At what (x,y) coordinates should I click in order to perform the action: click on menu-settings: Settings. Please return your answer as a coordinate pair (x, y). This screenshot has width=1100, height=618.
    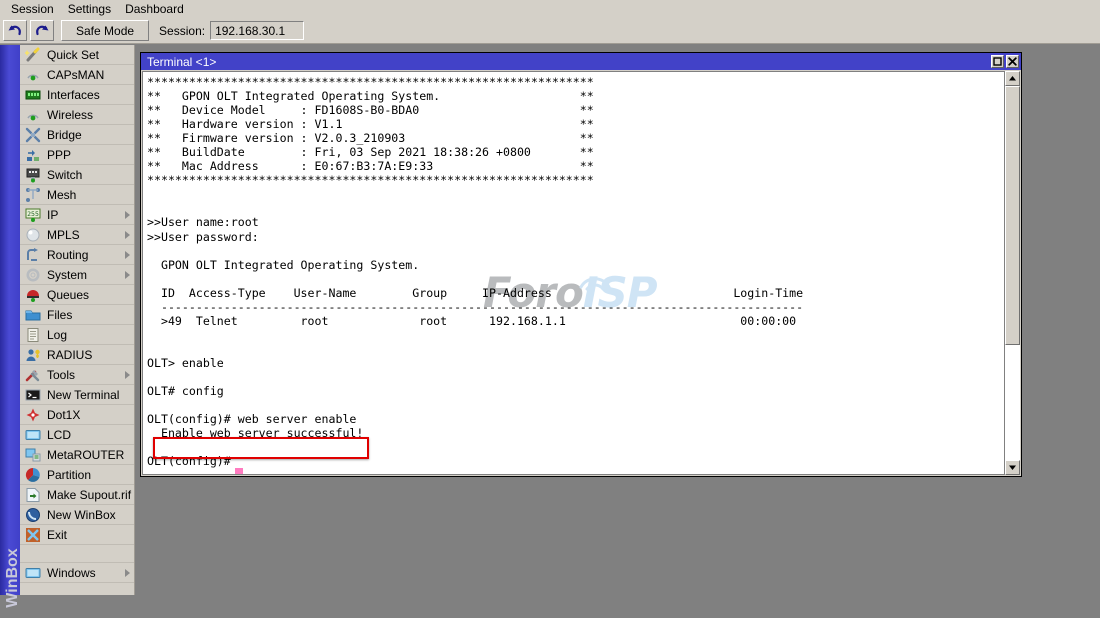
    Looking at the image, I should click on (89, 9).